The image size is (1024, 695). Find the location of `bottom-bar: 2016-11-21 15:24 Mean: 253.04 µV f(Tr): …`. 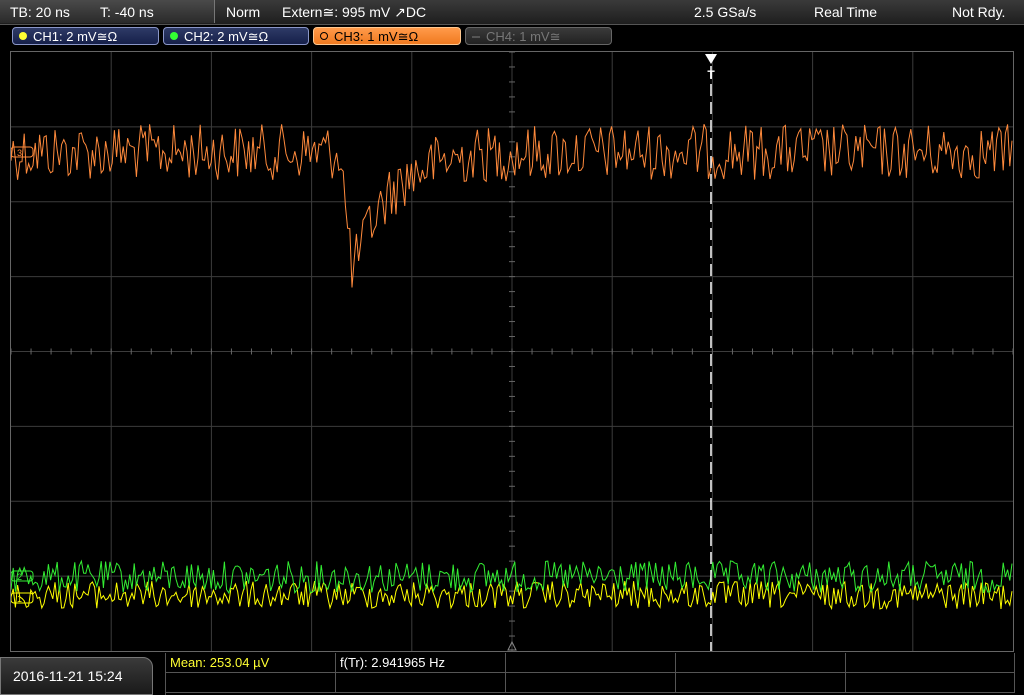

bottom-bar: 2016-11-21 15:24 Mean: 253.04 µV f(Tr): … is located at coordinates (512, 674).